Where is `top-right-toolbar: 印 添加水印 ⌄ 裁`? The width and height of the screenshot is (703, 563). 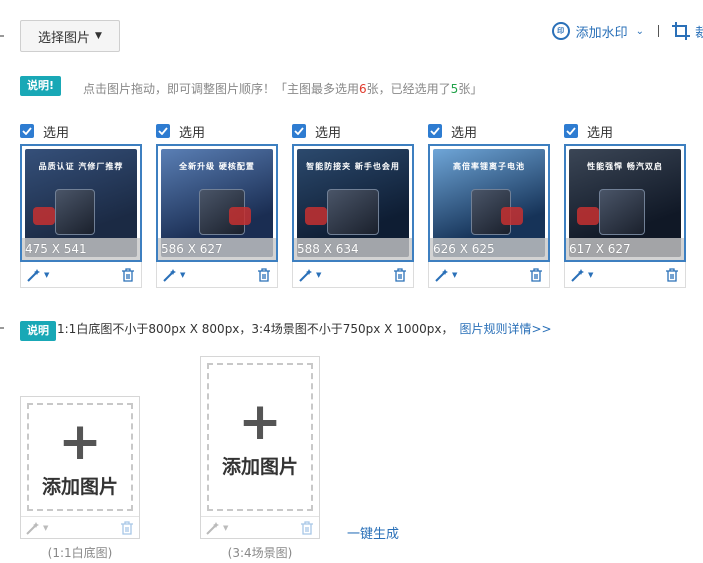 top-right-toolbar: 印 添加水印 ⌄ 裁 is located at coordinates (627, 31).